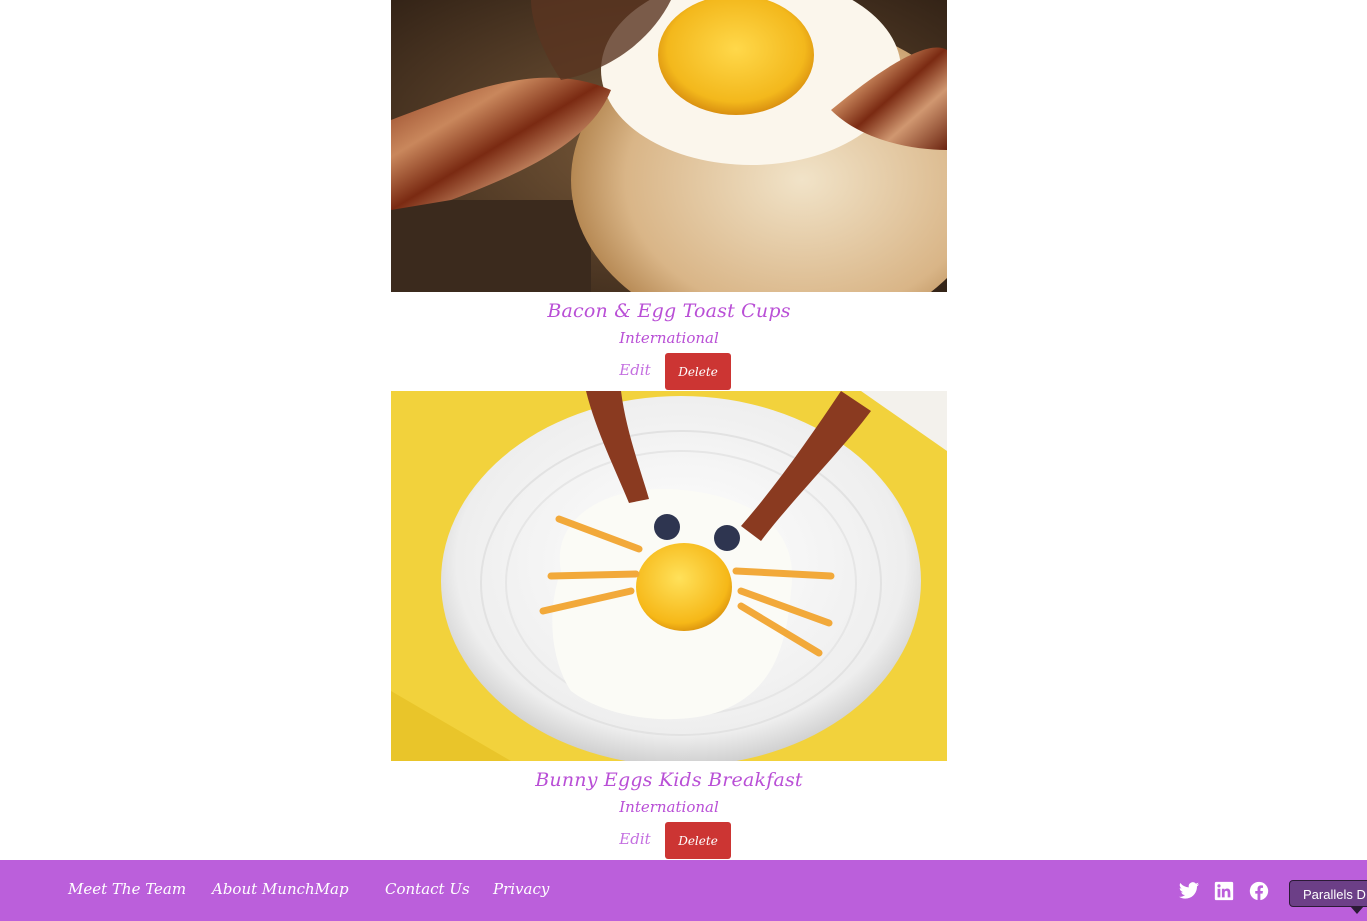 This screenshot has height=921, width=1367. What do you see at coordinates (1224, 891) in the screenshot?
I see `linkedin-icon` at bounding box center [1224, 891].